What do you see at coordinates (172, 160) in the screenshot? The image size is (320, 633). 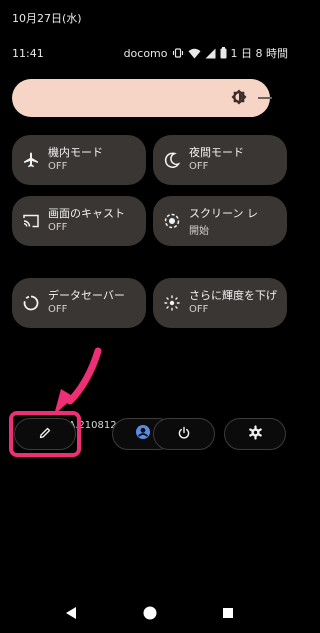 I see `moon-icon` at bounding box center [172, 160].